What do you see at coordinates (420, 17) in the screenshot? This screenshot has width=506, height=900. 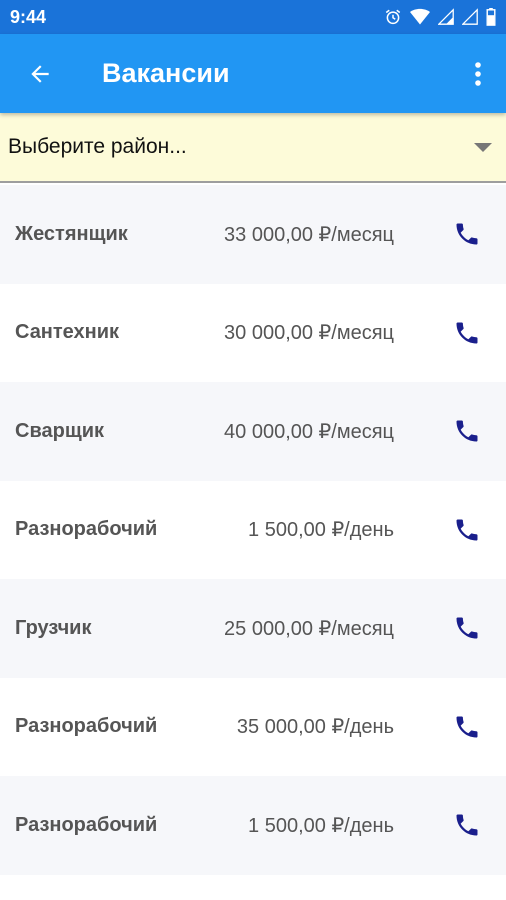 I see `wifi-icon` at bounding box center [420, 17].